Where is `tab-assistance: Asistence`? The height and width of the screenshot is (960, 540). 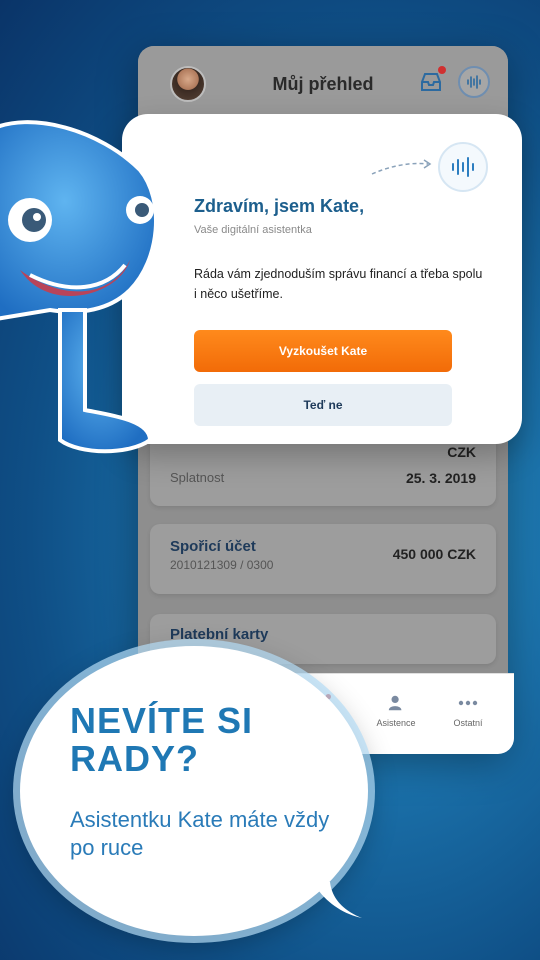 tab-assistance: Asistence is located at coordinates (396, 711).